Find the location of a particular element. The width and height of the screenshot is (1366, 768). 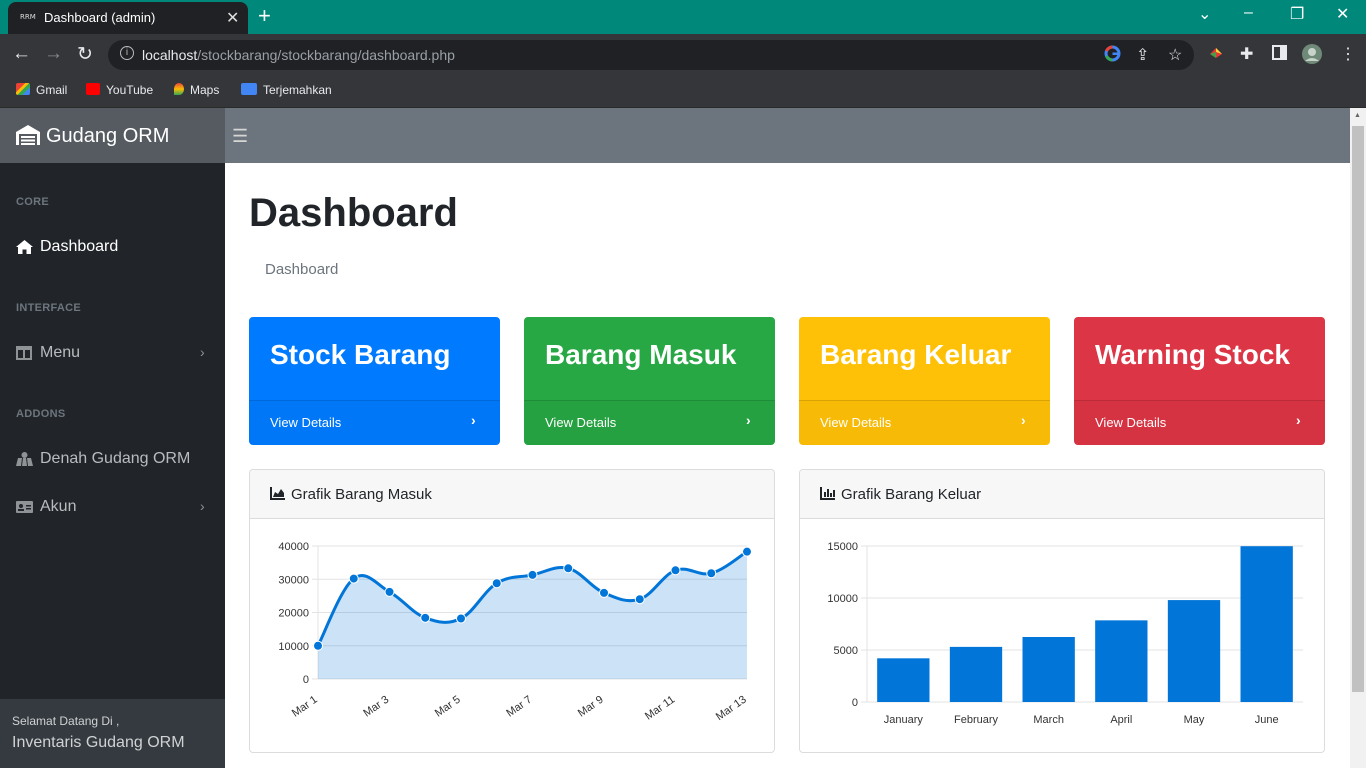

bar-chart-icon is located at coordinates (827, 493).